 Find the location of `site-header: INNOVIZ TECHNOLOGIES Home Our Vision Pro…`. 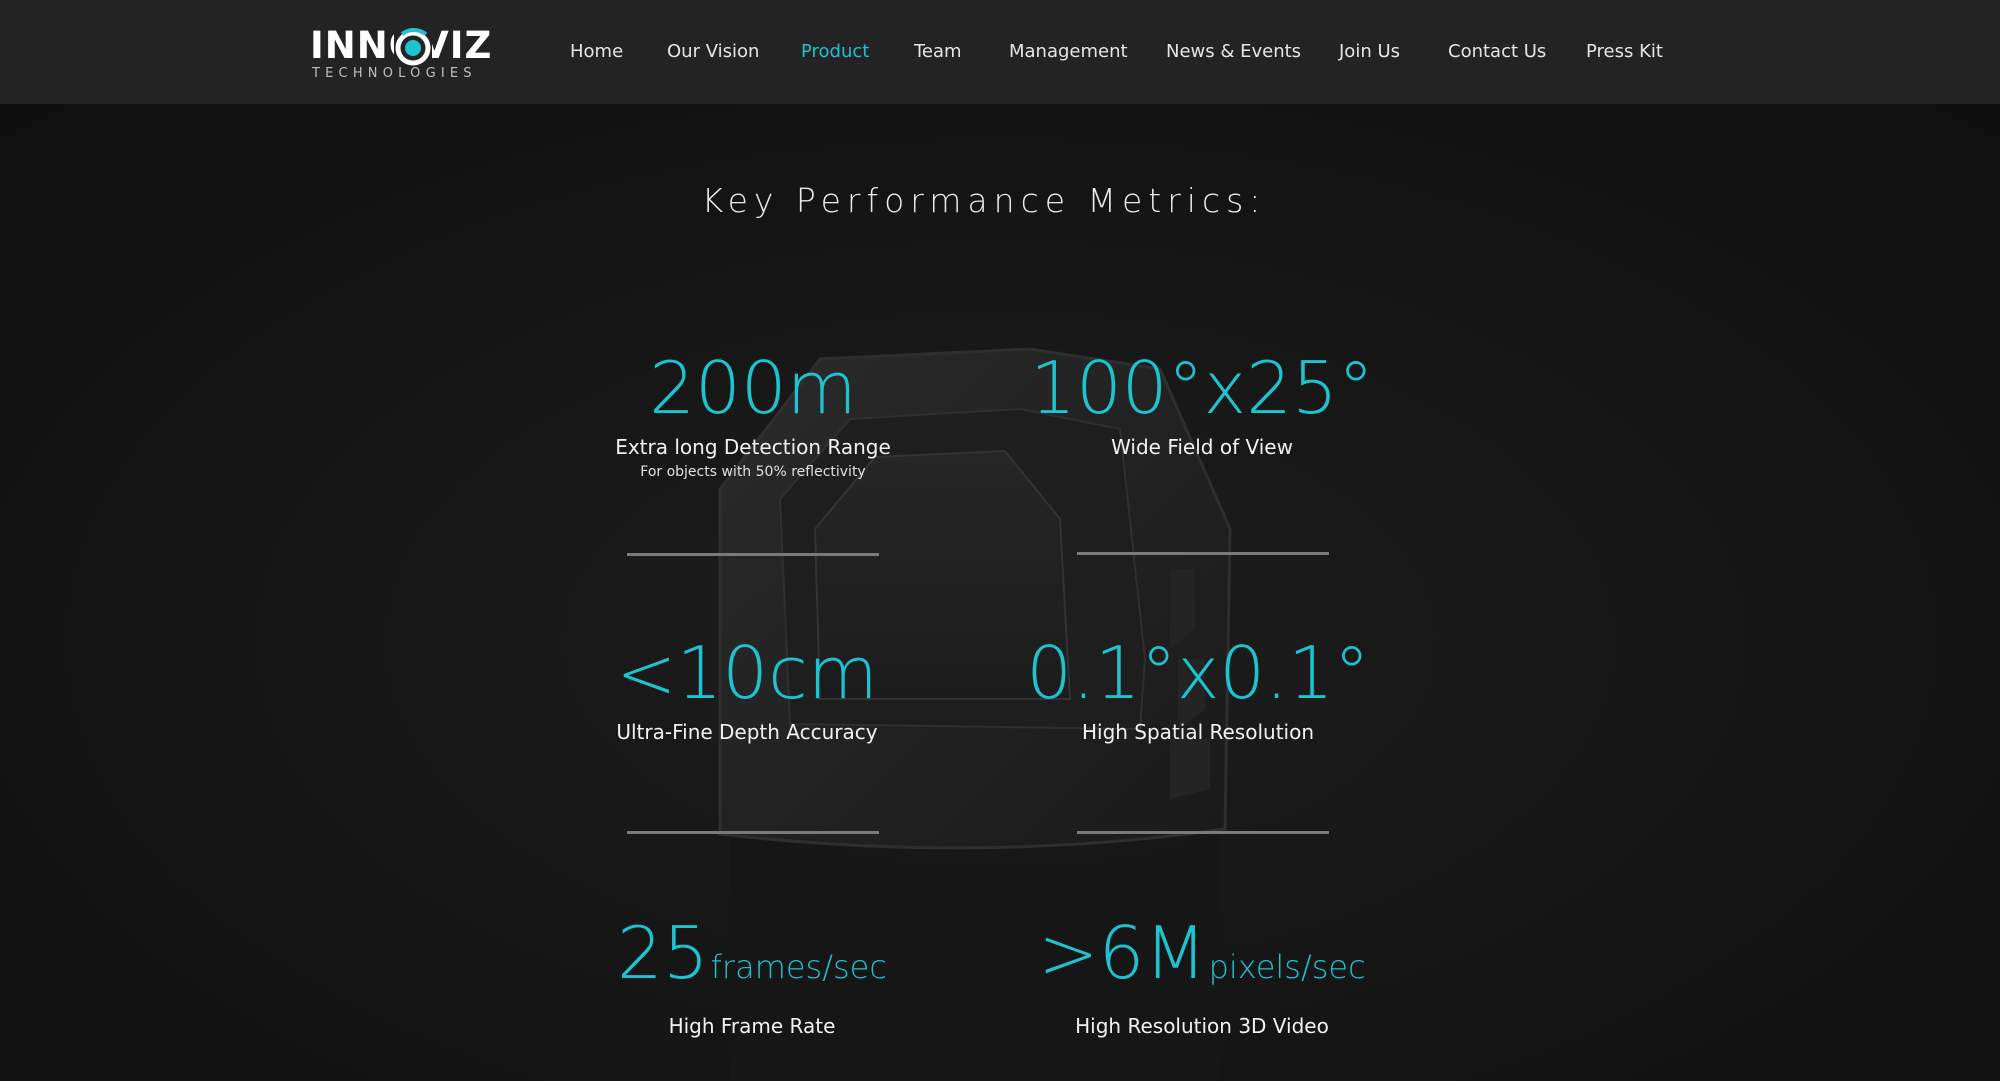

site-header: INNOVIZ TECHNOLOGIES Home Our Vision Pro… is located at coordinates (1000, 52).